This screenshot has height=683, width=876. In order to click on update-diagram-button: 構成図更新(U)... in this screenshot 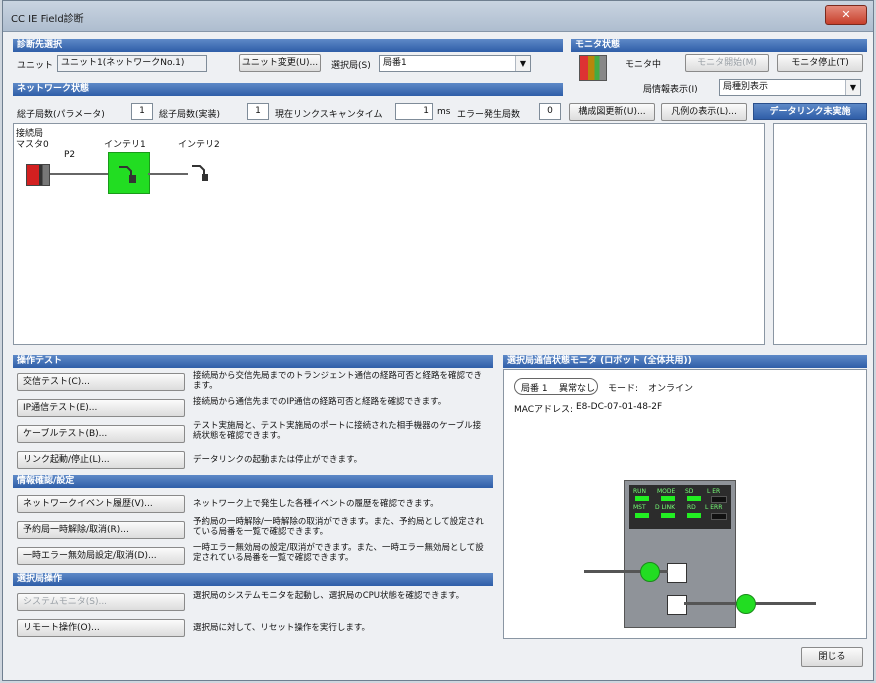, I will do `click(612, 112)`.